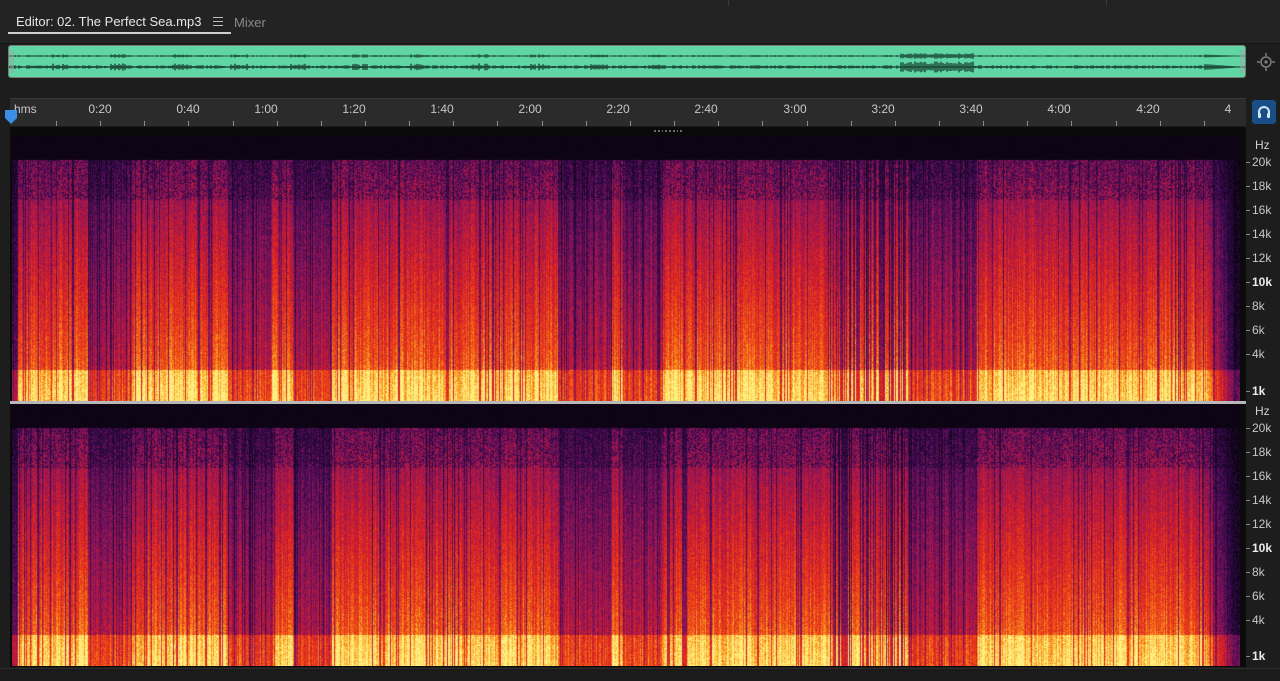 Image resolution: width=1280 pixels, height=681 pixels. I want to click on tab-mixer-label: Mixer, so click(250, 22).